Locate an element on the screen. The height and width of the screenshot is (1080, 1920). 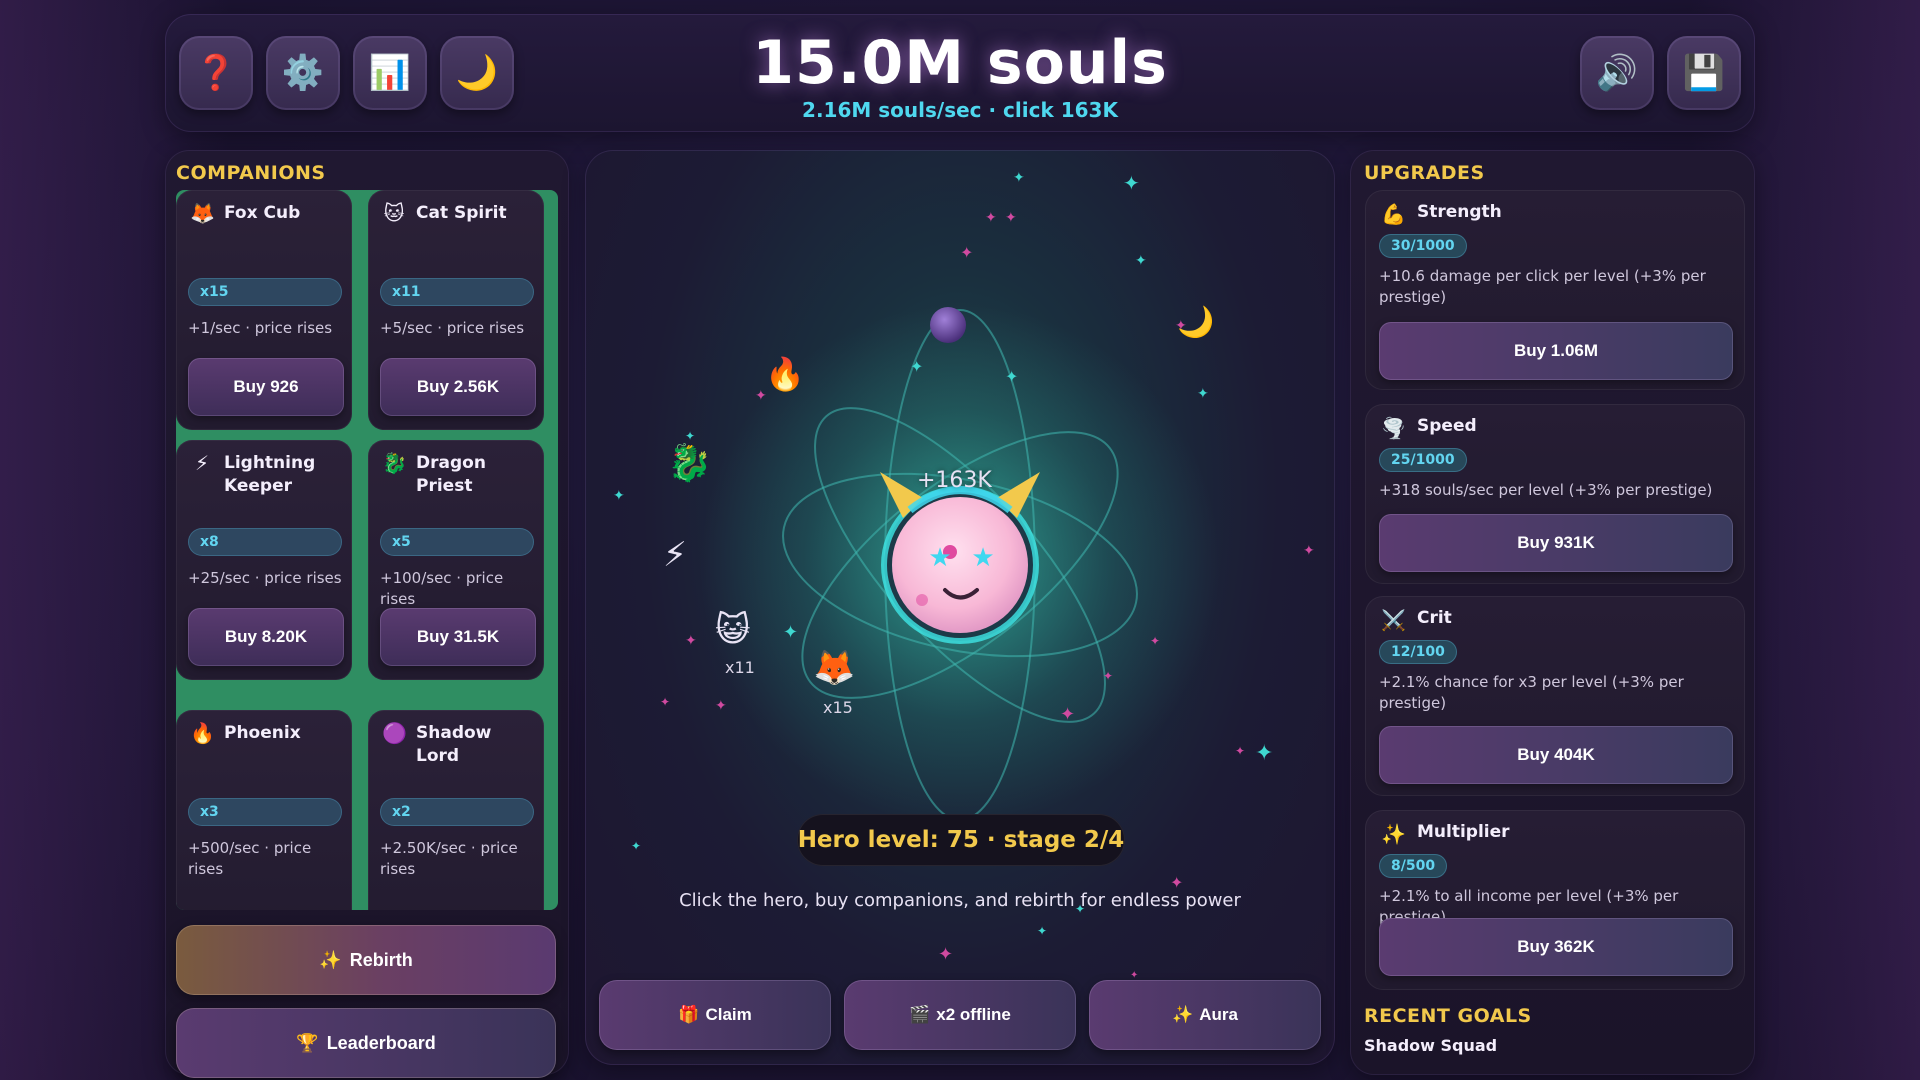
trophy-icon: 🏆 is located at coordinates (307, 1042).